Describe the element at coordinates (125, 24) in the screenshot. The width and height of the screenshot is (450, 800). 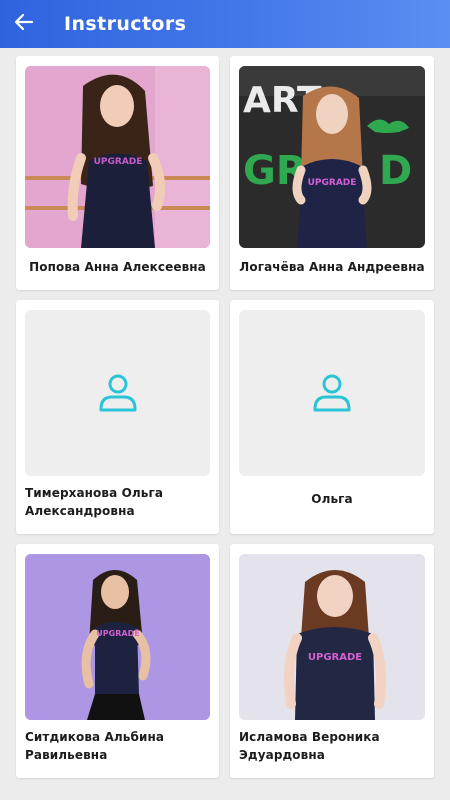
I see `page-title: Instructors` at that location.